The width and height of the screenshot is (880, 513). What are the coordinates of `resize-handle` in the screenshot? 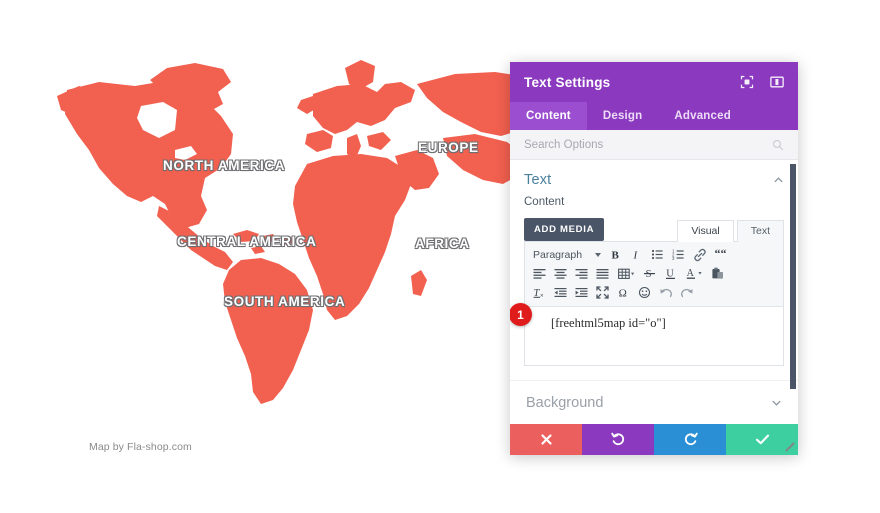 It's located at (790, 447).